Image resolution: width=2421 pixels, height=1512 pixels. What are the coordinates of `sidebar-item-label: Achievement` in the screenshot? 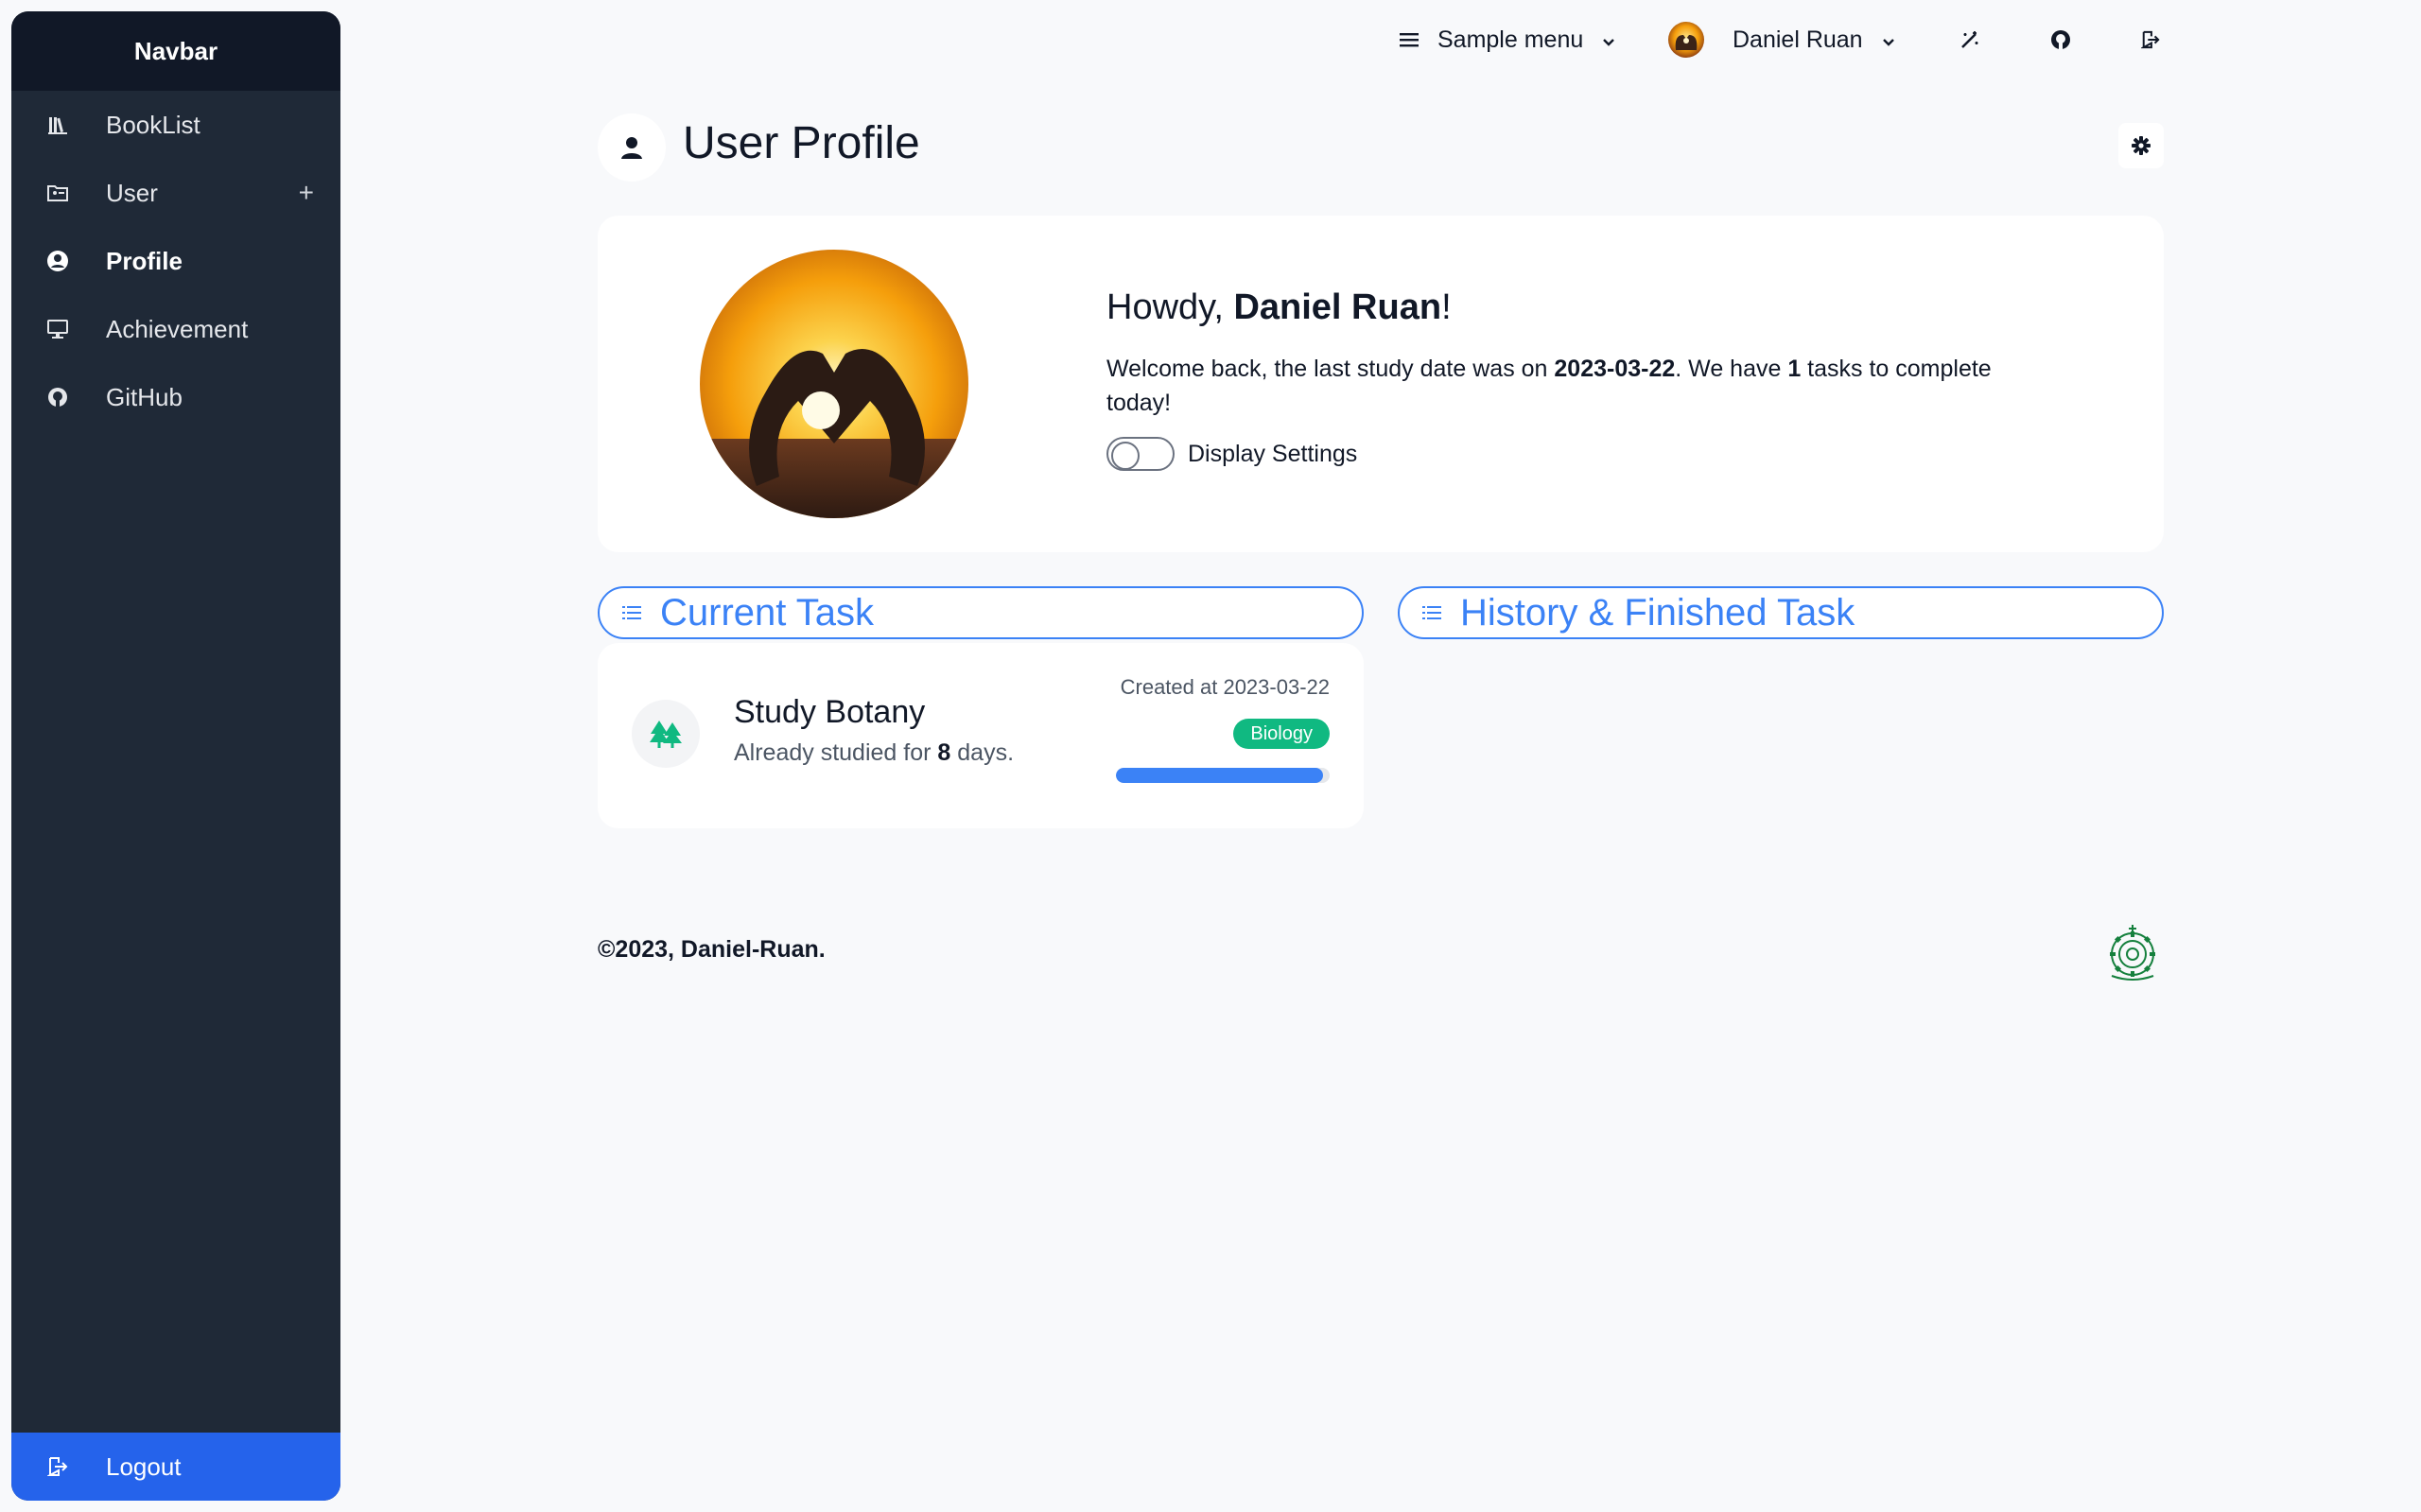 It's located at (177, 328).